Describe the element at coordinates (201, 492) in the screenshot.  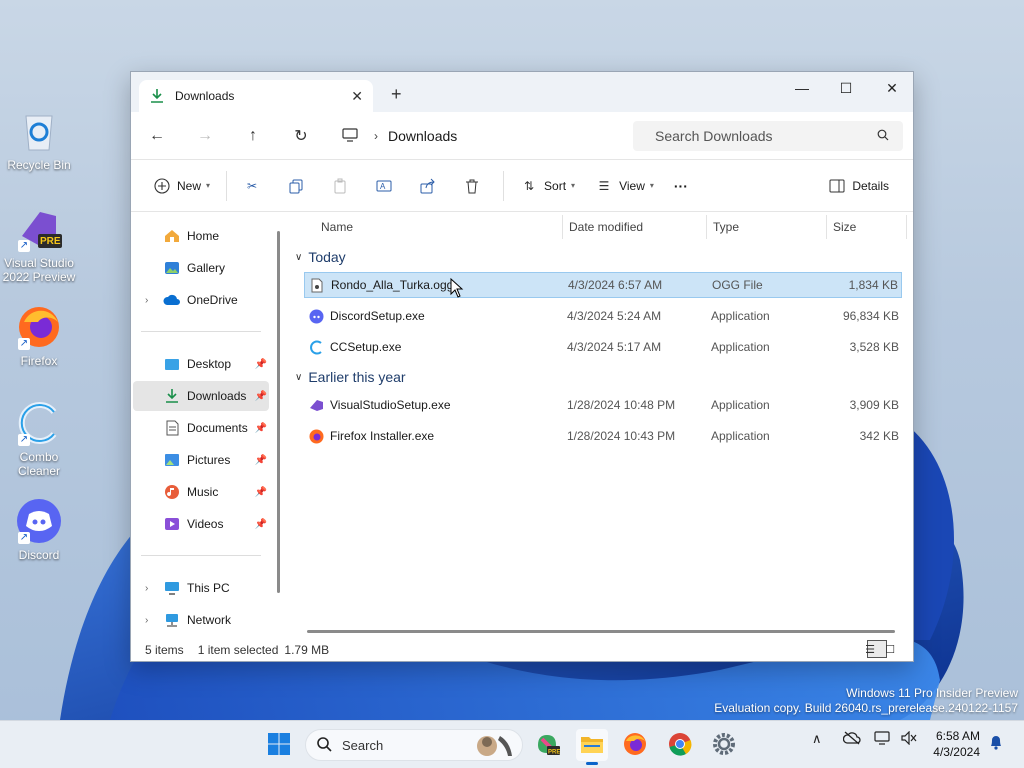
I see `nav-item-music: Music 📌` at that location.